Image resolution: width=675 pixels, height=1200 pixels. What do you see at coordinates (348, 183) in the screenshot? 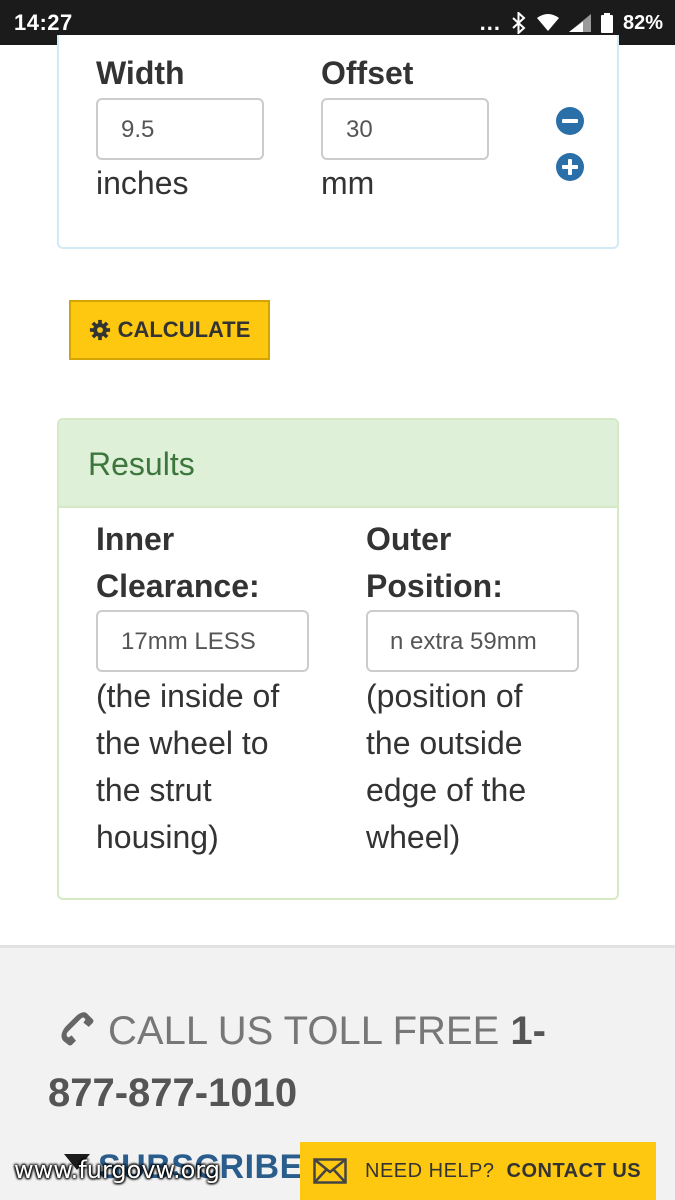
I see `offset-unit: mm` at bounding box center [348, 183].